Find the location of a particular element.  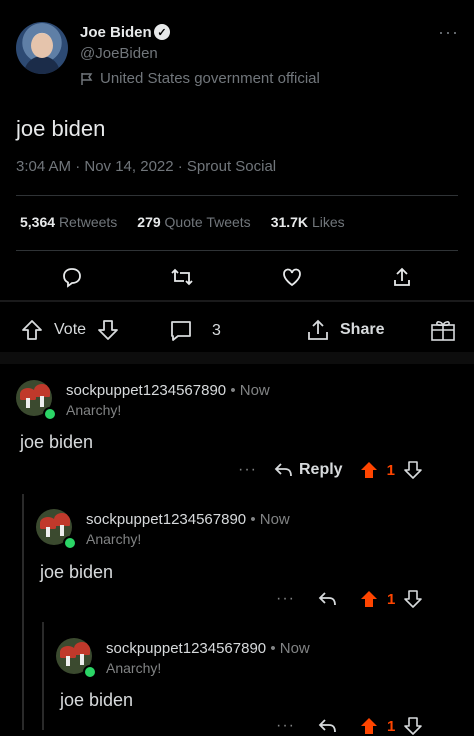

share-icon is located at coordinates (402, 277).